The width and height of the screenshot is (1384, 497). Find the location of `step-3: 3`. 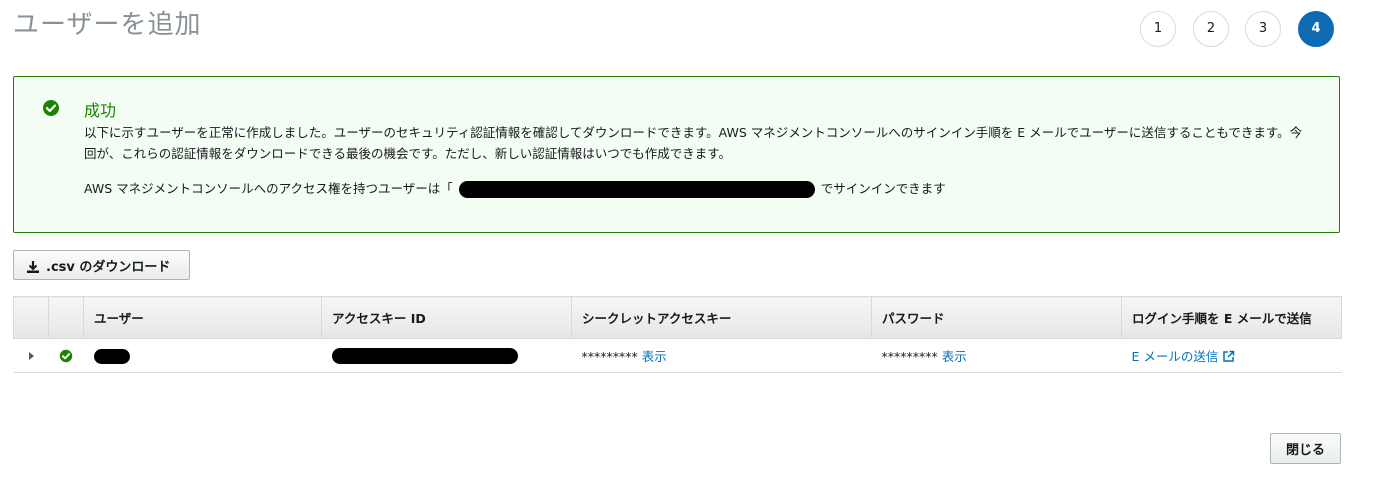

step-3: 3 is located at coordinates (1263, 29).